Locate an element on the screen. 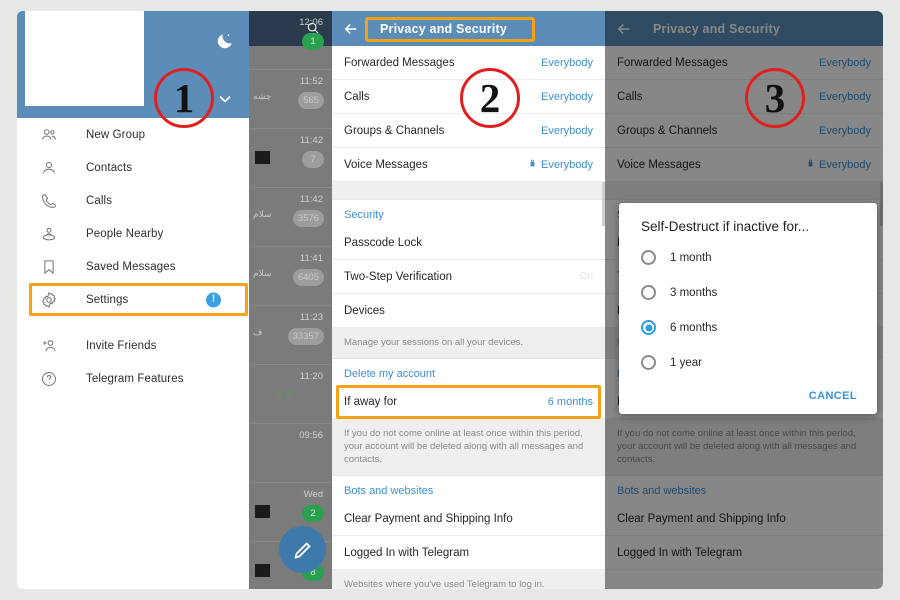  sidebar-item-contacts: Contacts is located at coordinates (133, 167).